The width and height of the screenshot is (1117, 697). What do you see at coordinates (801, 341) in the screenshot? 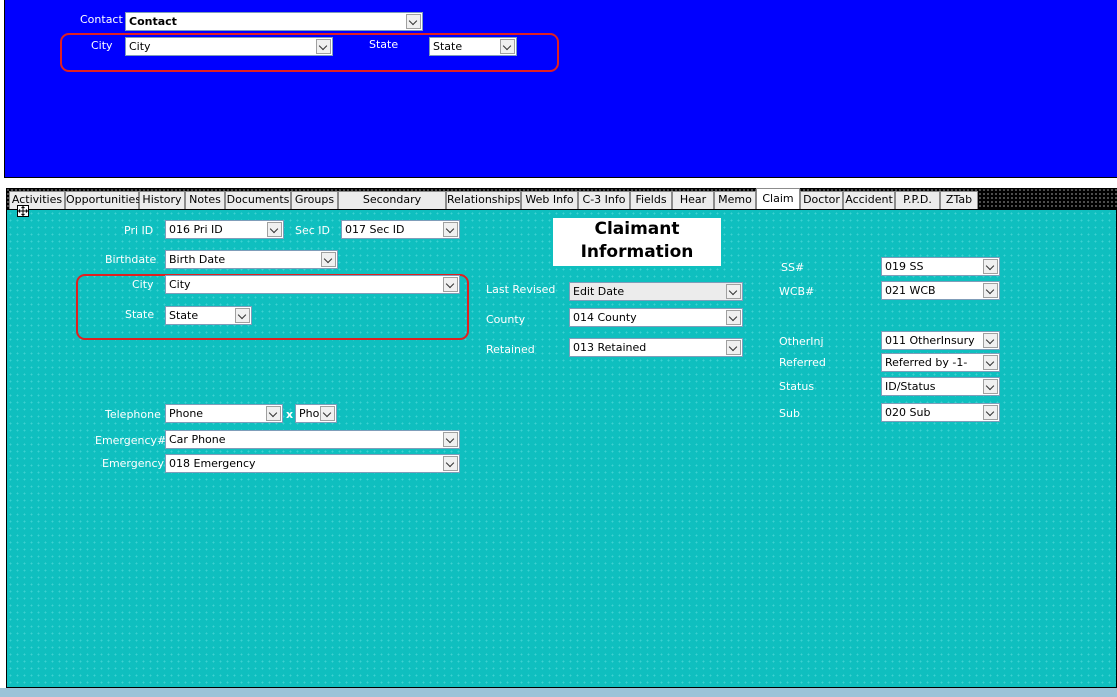
I see `otherinj-label: OtherInj` at bounding box center [801, 341].